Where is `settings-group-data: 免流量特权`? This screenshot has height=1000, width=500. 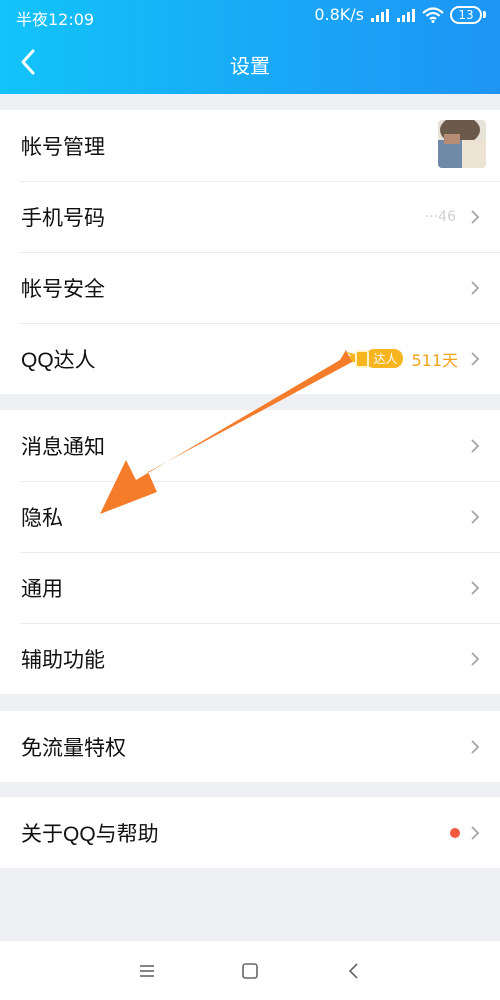
settings-group-data: 免流量特权 is located at coordinates (250, 746).